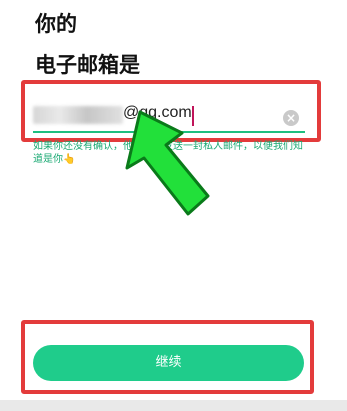 This screenshot has height=411, width=347. Describe the element at coordinates (169, 132) in the screenshot. I see `email-field-underline` at that location.